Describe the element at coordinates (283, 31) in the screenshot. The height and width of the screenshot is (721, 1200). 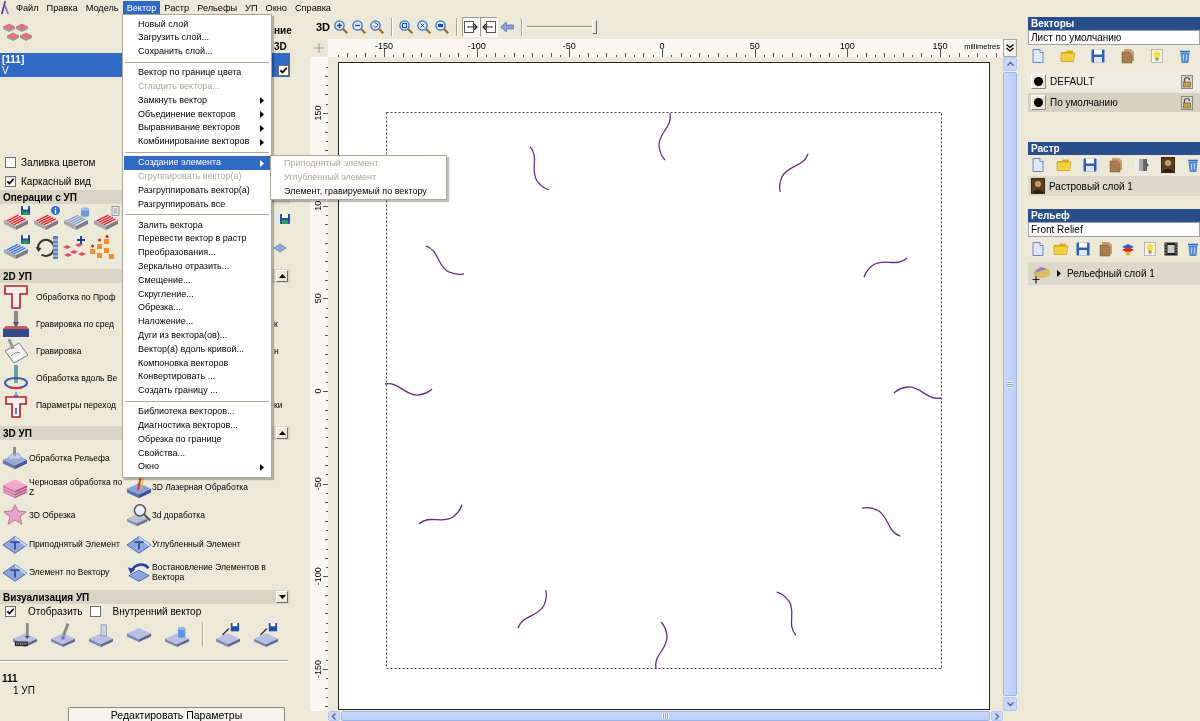
I see `column-header: ние` at that location.